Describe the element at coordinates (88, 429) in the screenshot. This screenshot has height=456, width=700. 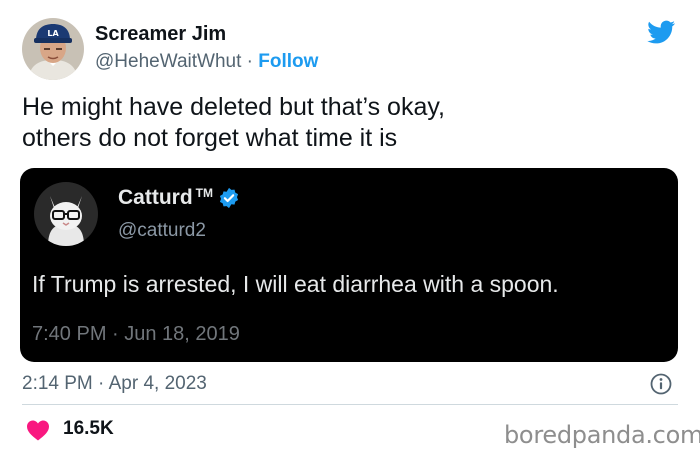
I see `like-count: 16.5K` at that location.